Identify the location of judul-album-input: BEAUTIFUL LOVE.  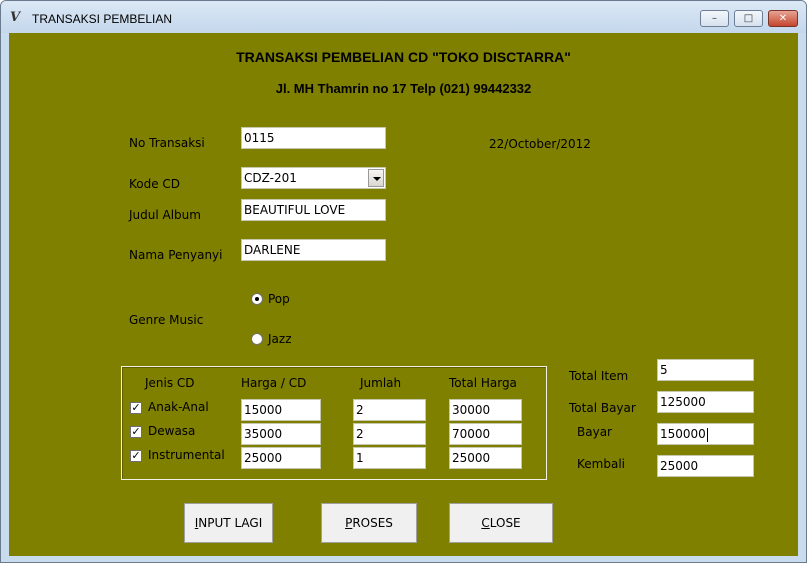
(313, 210).